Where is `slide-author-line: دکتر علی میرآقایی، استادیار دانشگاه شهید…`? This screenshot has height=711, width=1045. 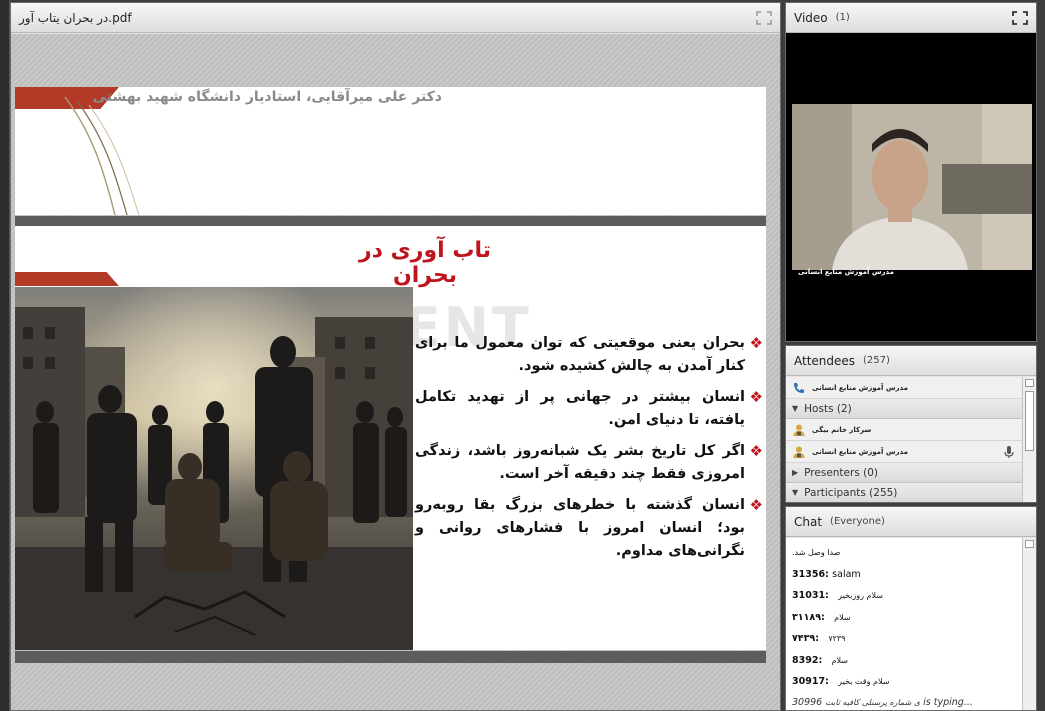
slide-author-line: دکتر علی میرآقایی، استادیار دانشگاه شهید… is located at coordinates (267, 97).